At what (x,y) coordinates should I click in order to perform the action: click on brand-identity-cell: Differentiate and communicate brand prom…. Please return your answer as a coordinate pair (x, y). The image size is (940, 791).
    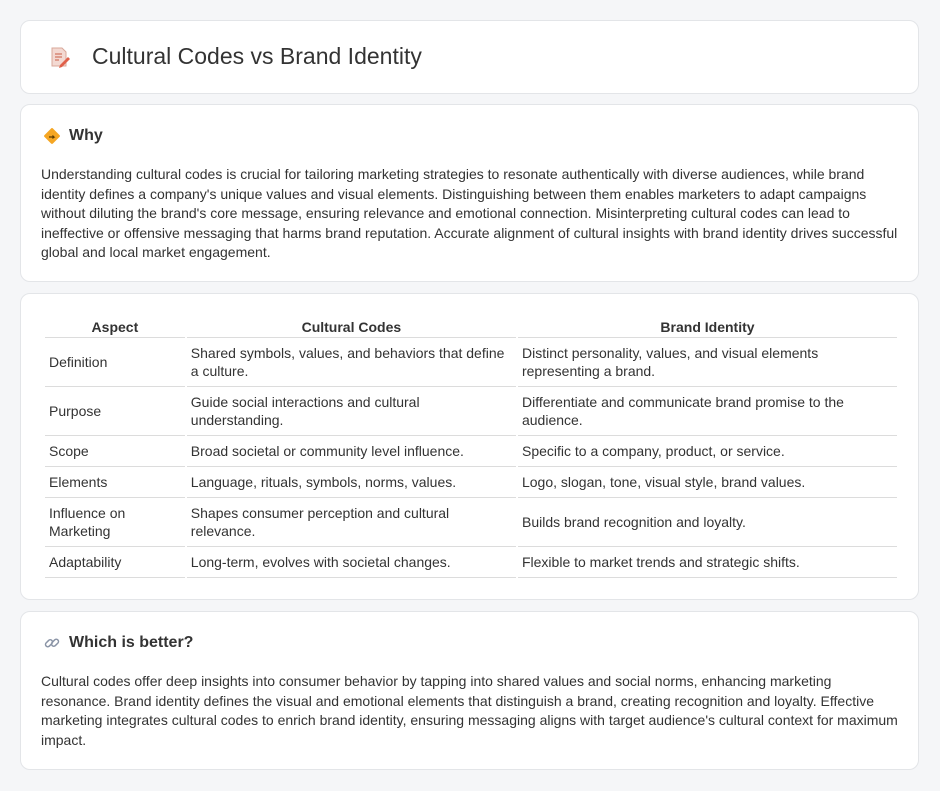
    Looking at the image, I should click on (707, 411).